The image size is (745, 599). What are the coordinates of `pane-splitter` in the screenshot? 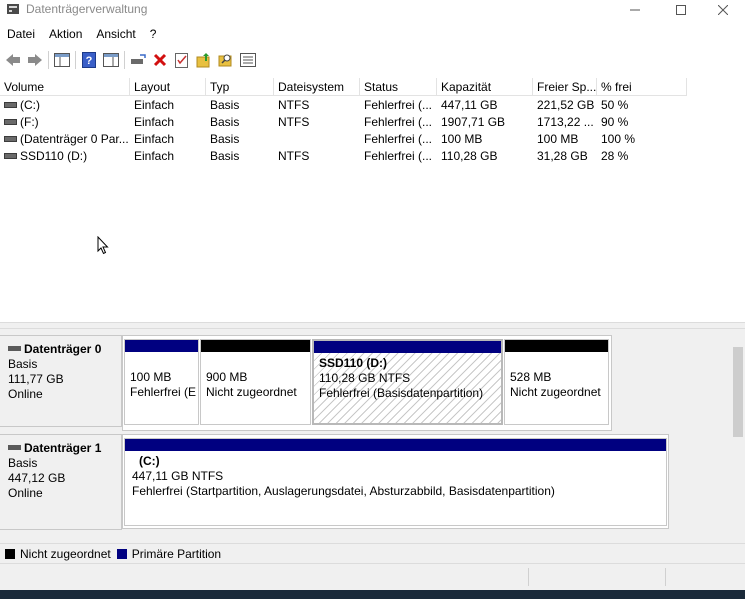 It's located at (372, 325).